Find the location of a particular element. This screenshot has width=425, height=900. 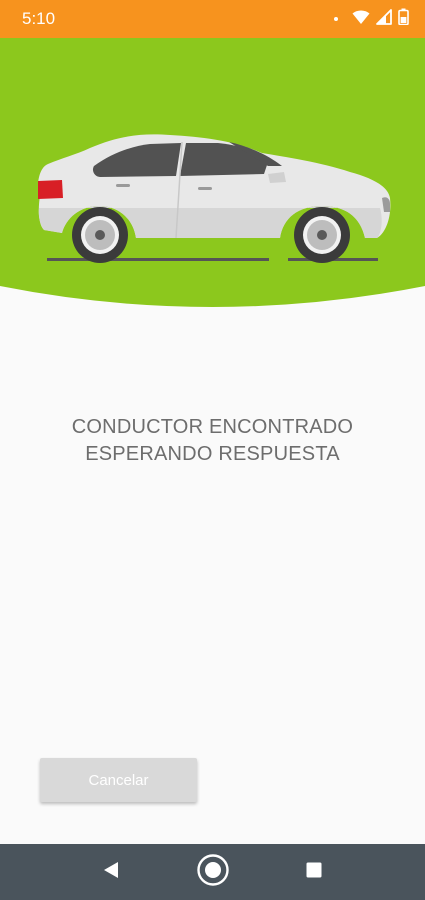

recents-icon is located at coordinates (314, 872).